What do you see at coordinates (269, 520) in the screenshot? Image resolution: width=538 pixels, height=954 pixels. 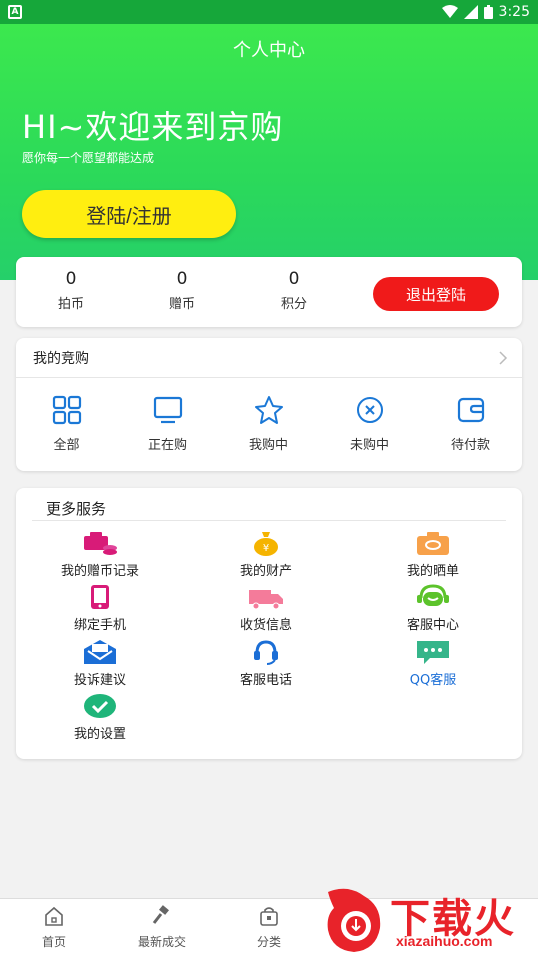 I see `divider` at bounding box center [269, 520].